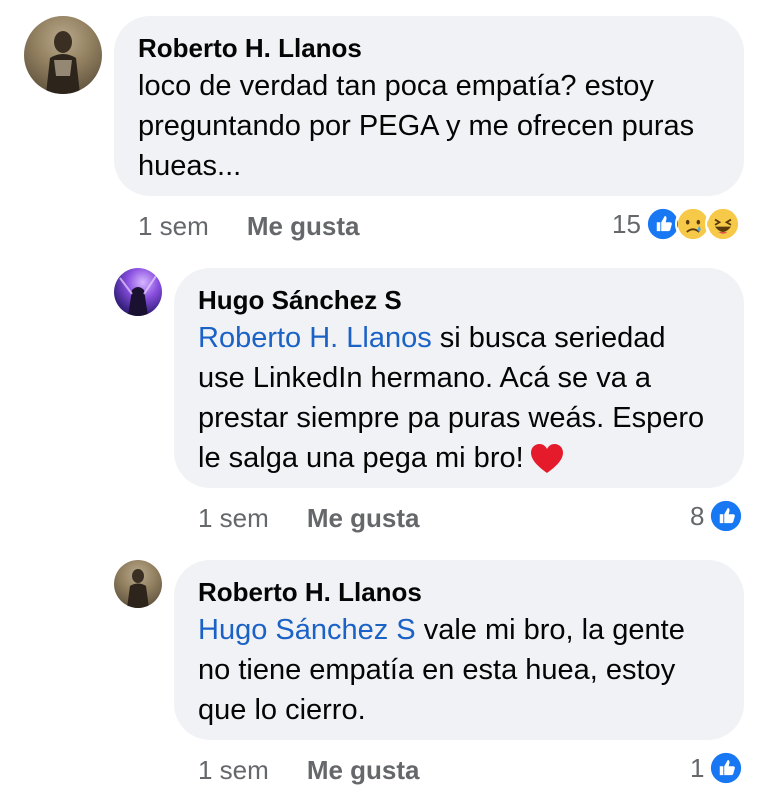 This screenshot has width=768, height=800. What do you see at coordinates (722, 224) in the screenshot?
I see `haha-icon` at bounding box center [722, 224].